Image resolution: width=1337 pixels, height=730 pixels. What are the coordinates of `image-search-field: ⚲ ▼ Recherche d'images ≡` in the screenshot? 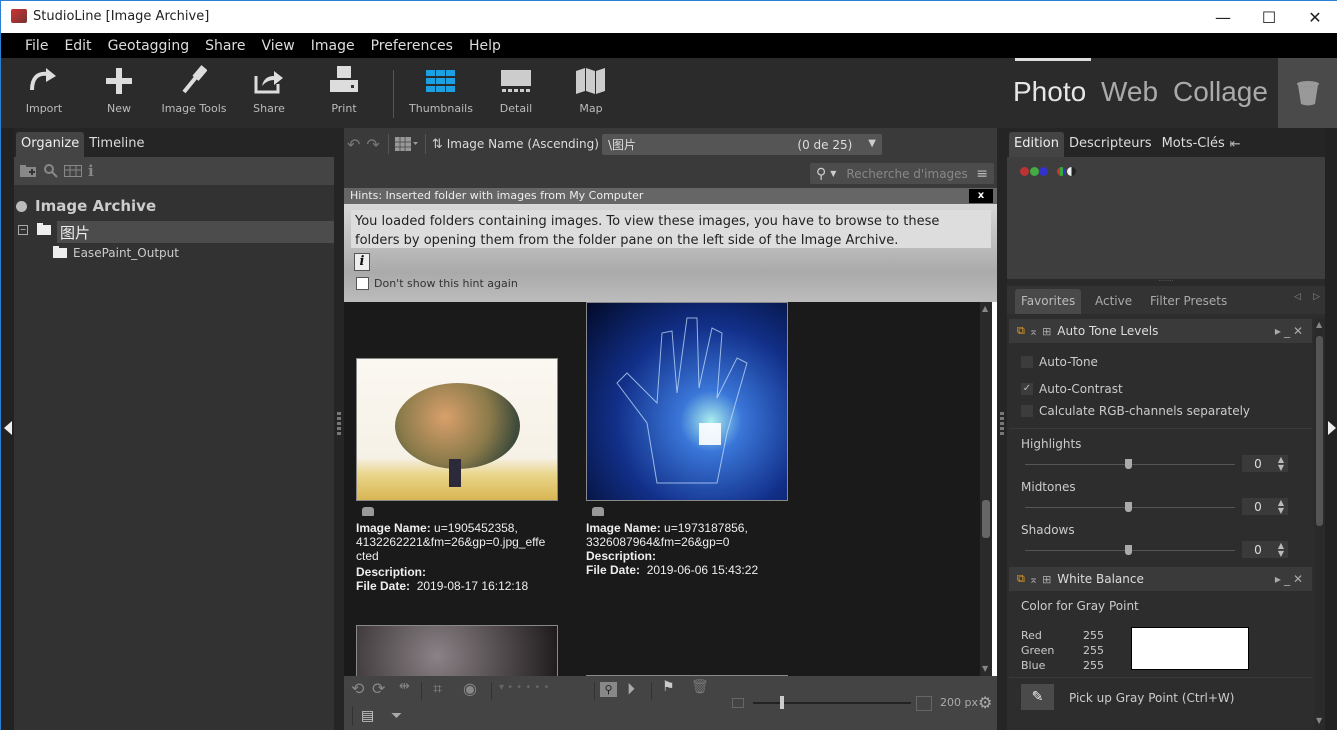 It's located at (902, 173).